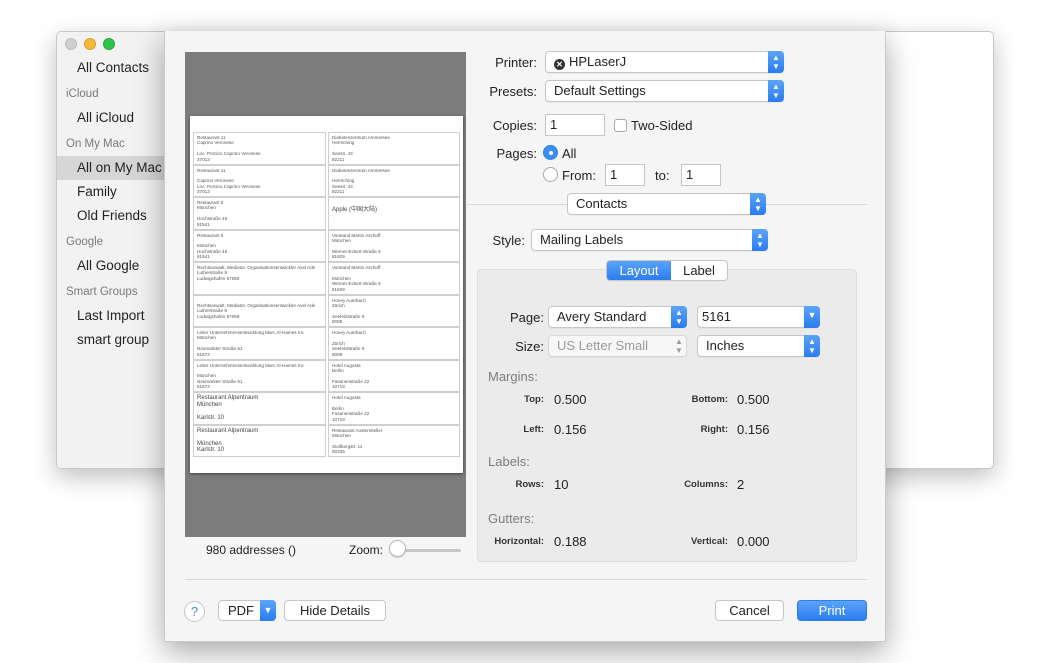 Image resolution: width=1050 pixels, height=663 pixels. Describe the element at coordinates (550, 174) in the screenshot. I see `pages-from-radio` at that location.